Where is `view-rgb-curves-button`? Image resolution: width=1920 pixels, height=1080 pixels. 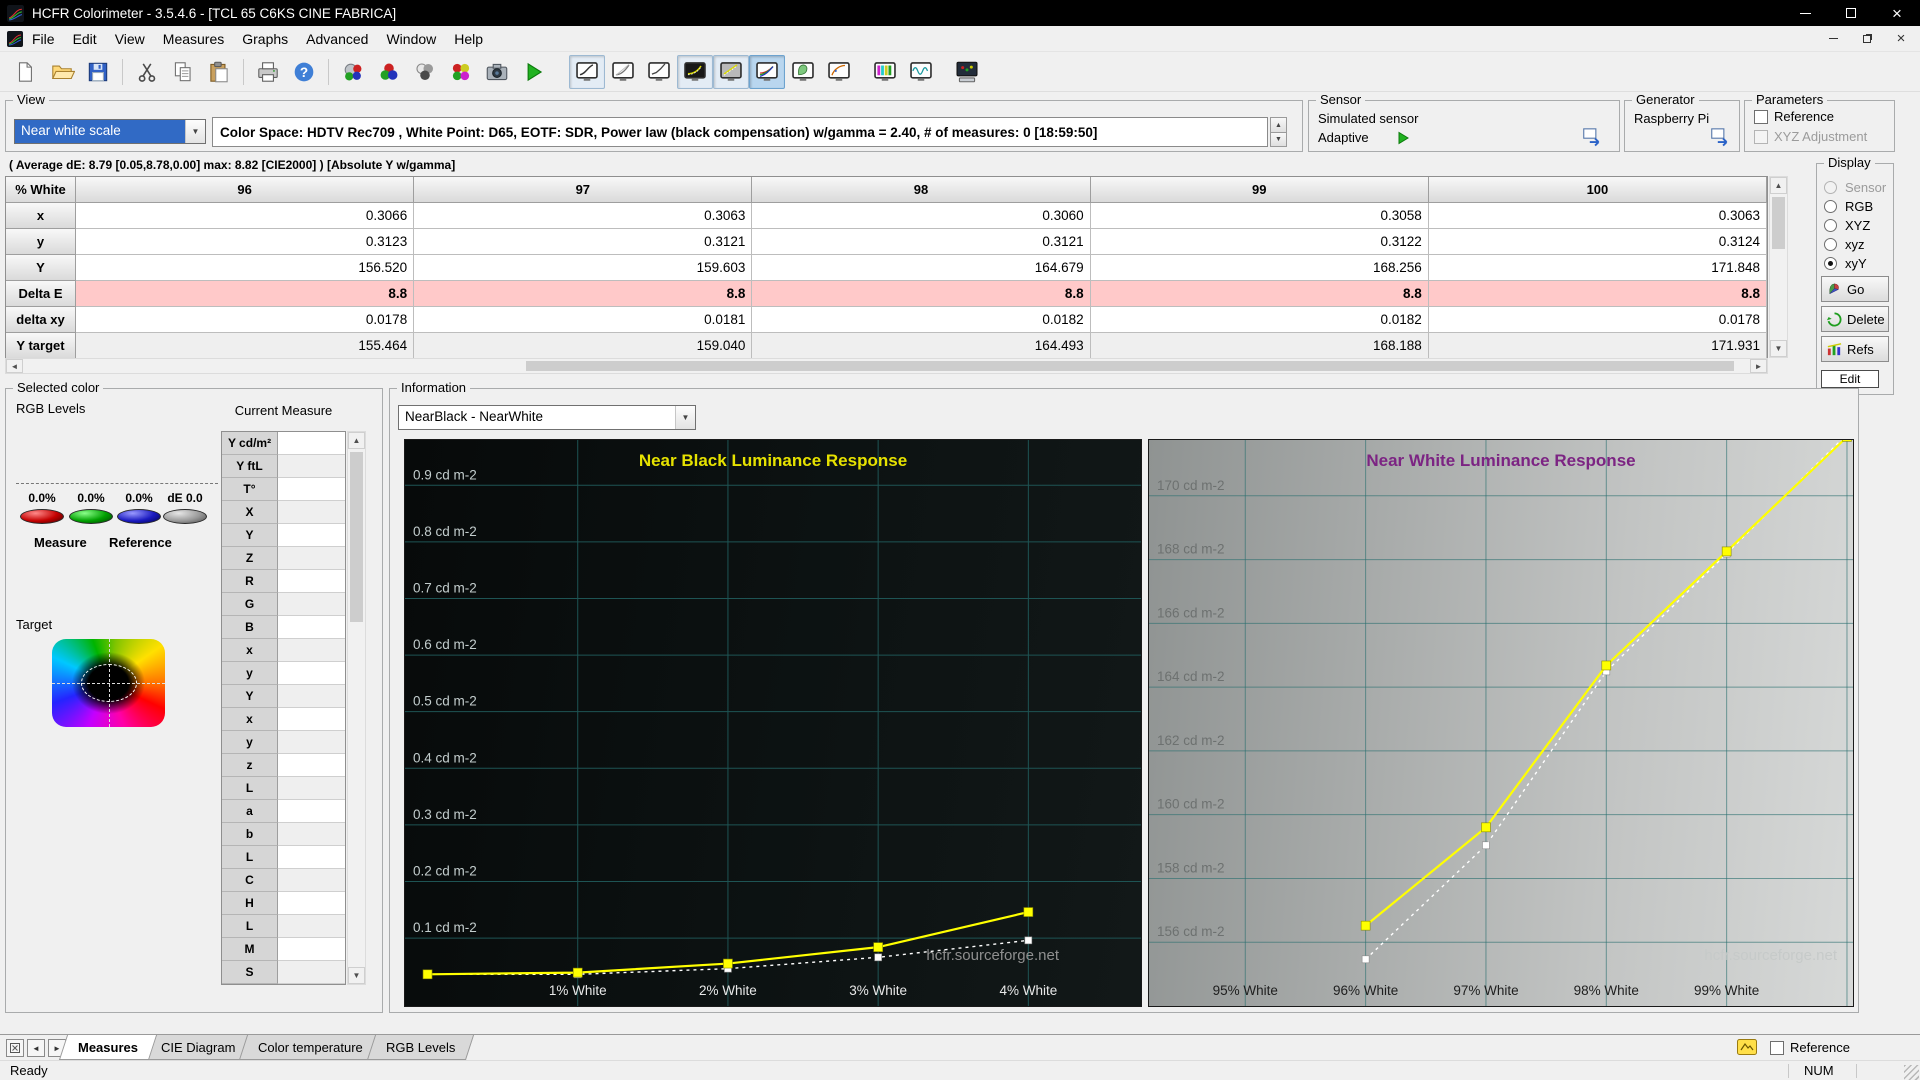 view-rgb-curves-button is located at coordinates (767, 71).